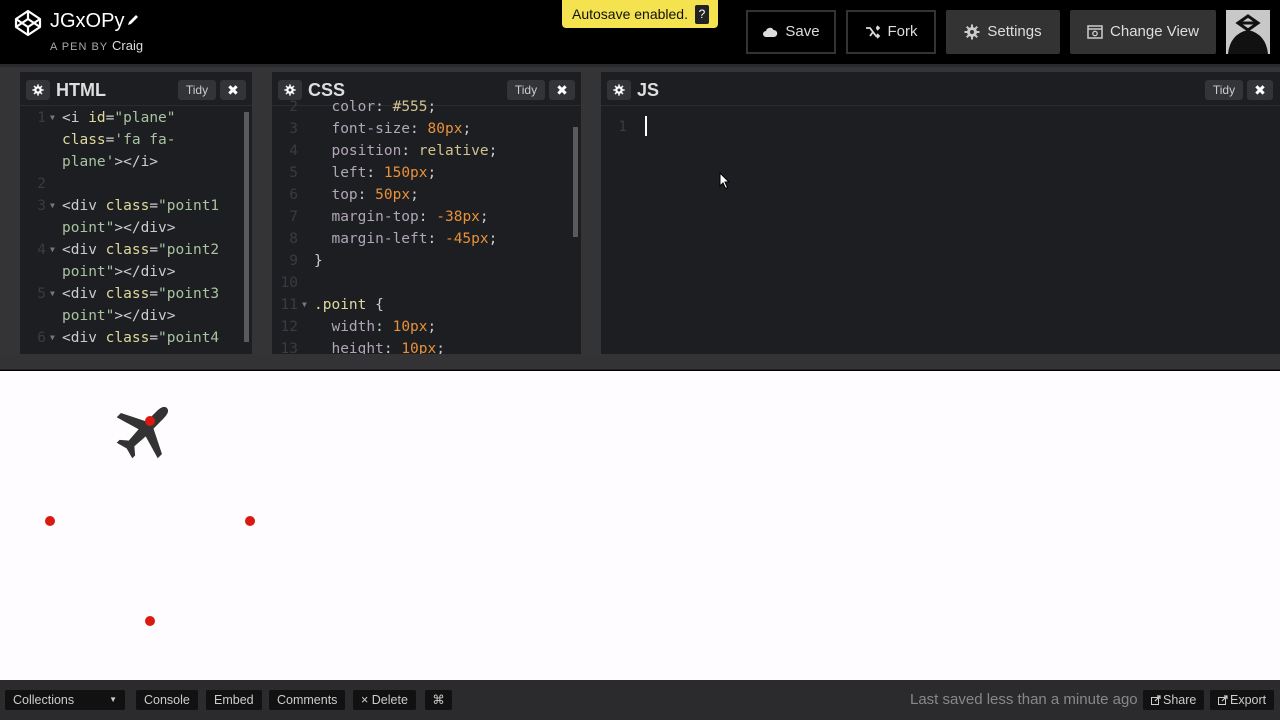 Image resolution: width=1280 pixels, height=720 pixels. What do you see at coordinates (189, 338) in the screenshot?
I see `code-token: "point4` at bounding box center [189, 338].